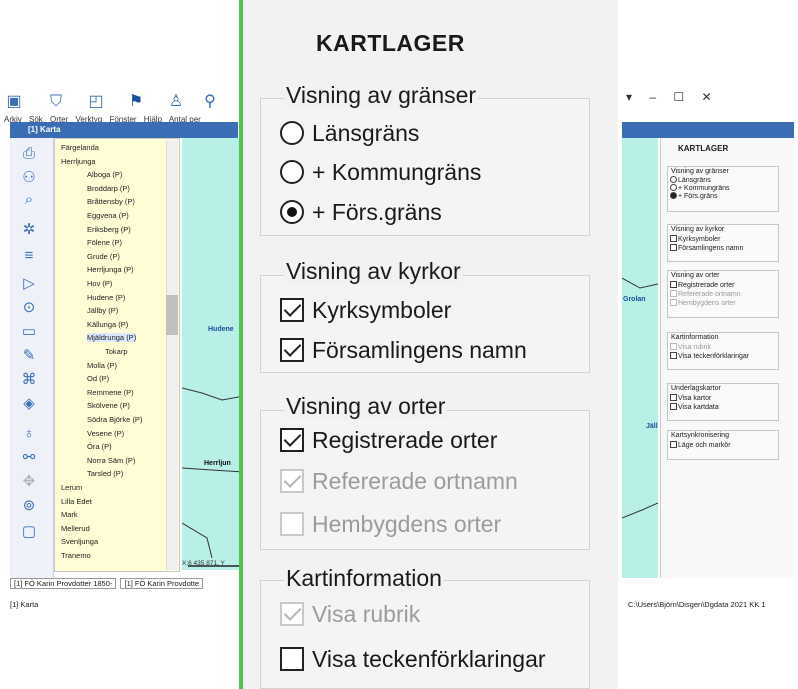  I want to click on tree-item: Grude (P), so click(103, 256).